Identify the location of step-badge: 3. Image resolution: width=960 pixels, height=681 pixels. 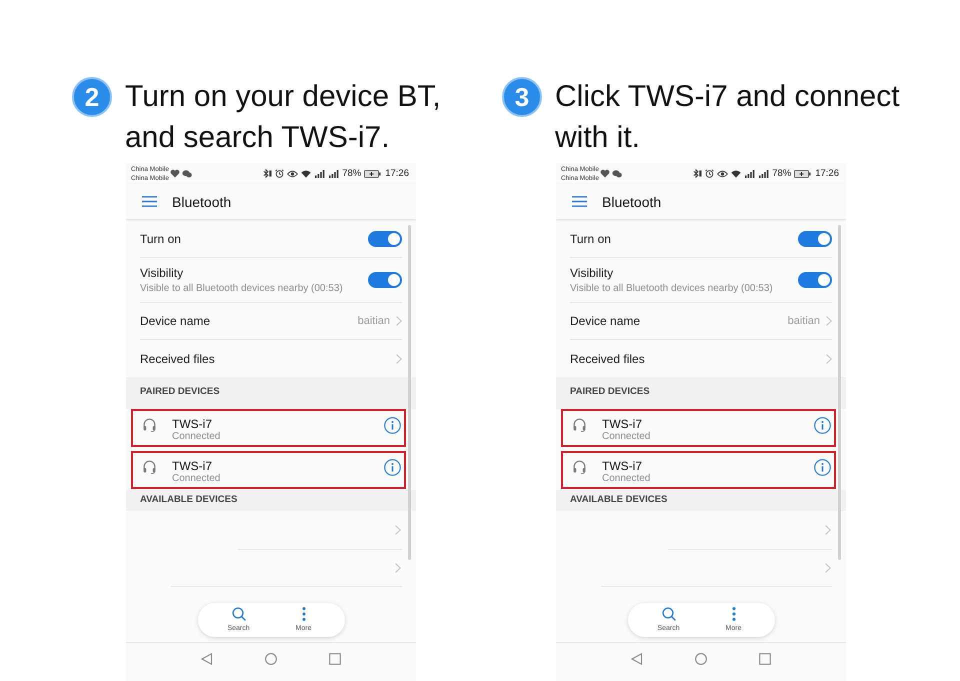
(522, 97).